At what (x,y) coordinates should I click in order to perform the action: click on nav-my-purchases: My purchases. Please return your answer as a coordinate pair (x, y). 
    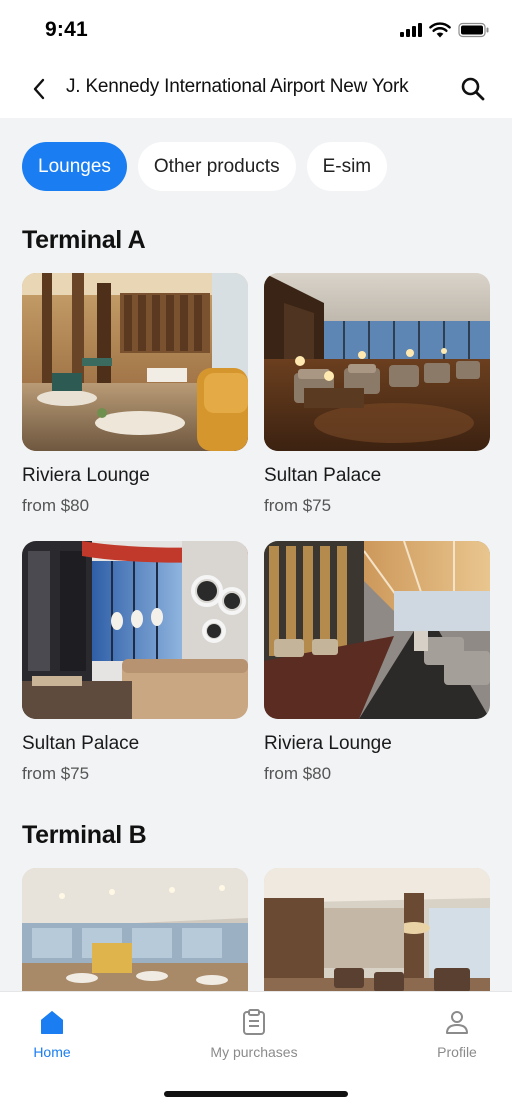
    Looking at the image, I should click on (254, 1034).